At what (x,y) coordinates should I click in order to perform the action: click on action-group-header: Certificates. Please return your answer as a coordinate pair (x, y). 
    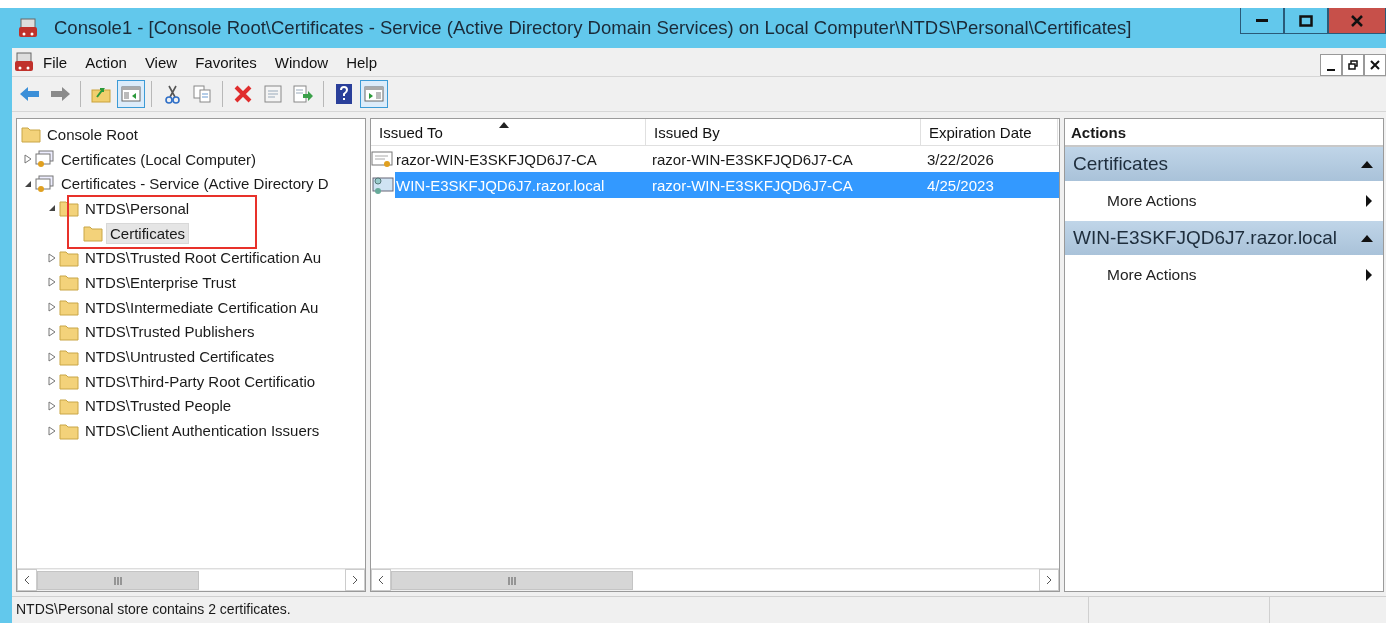
    Looking at the image, I should click on (1224, 164).